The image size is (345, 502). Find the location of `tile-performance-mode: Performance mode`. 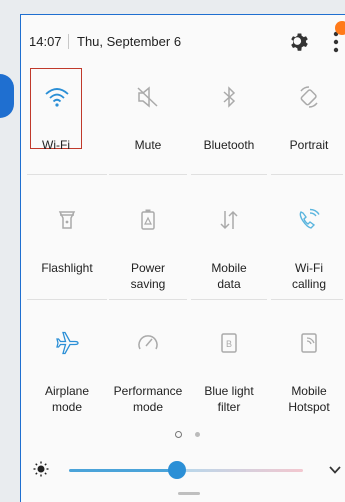

tile-performance-mode: Performance mode is located at coordinates (148, 378).